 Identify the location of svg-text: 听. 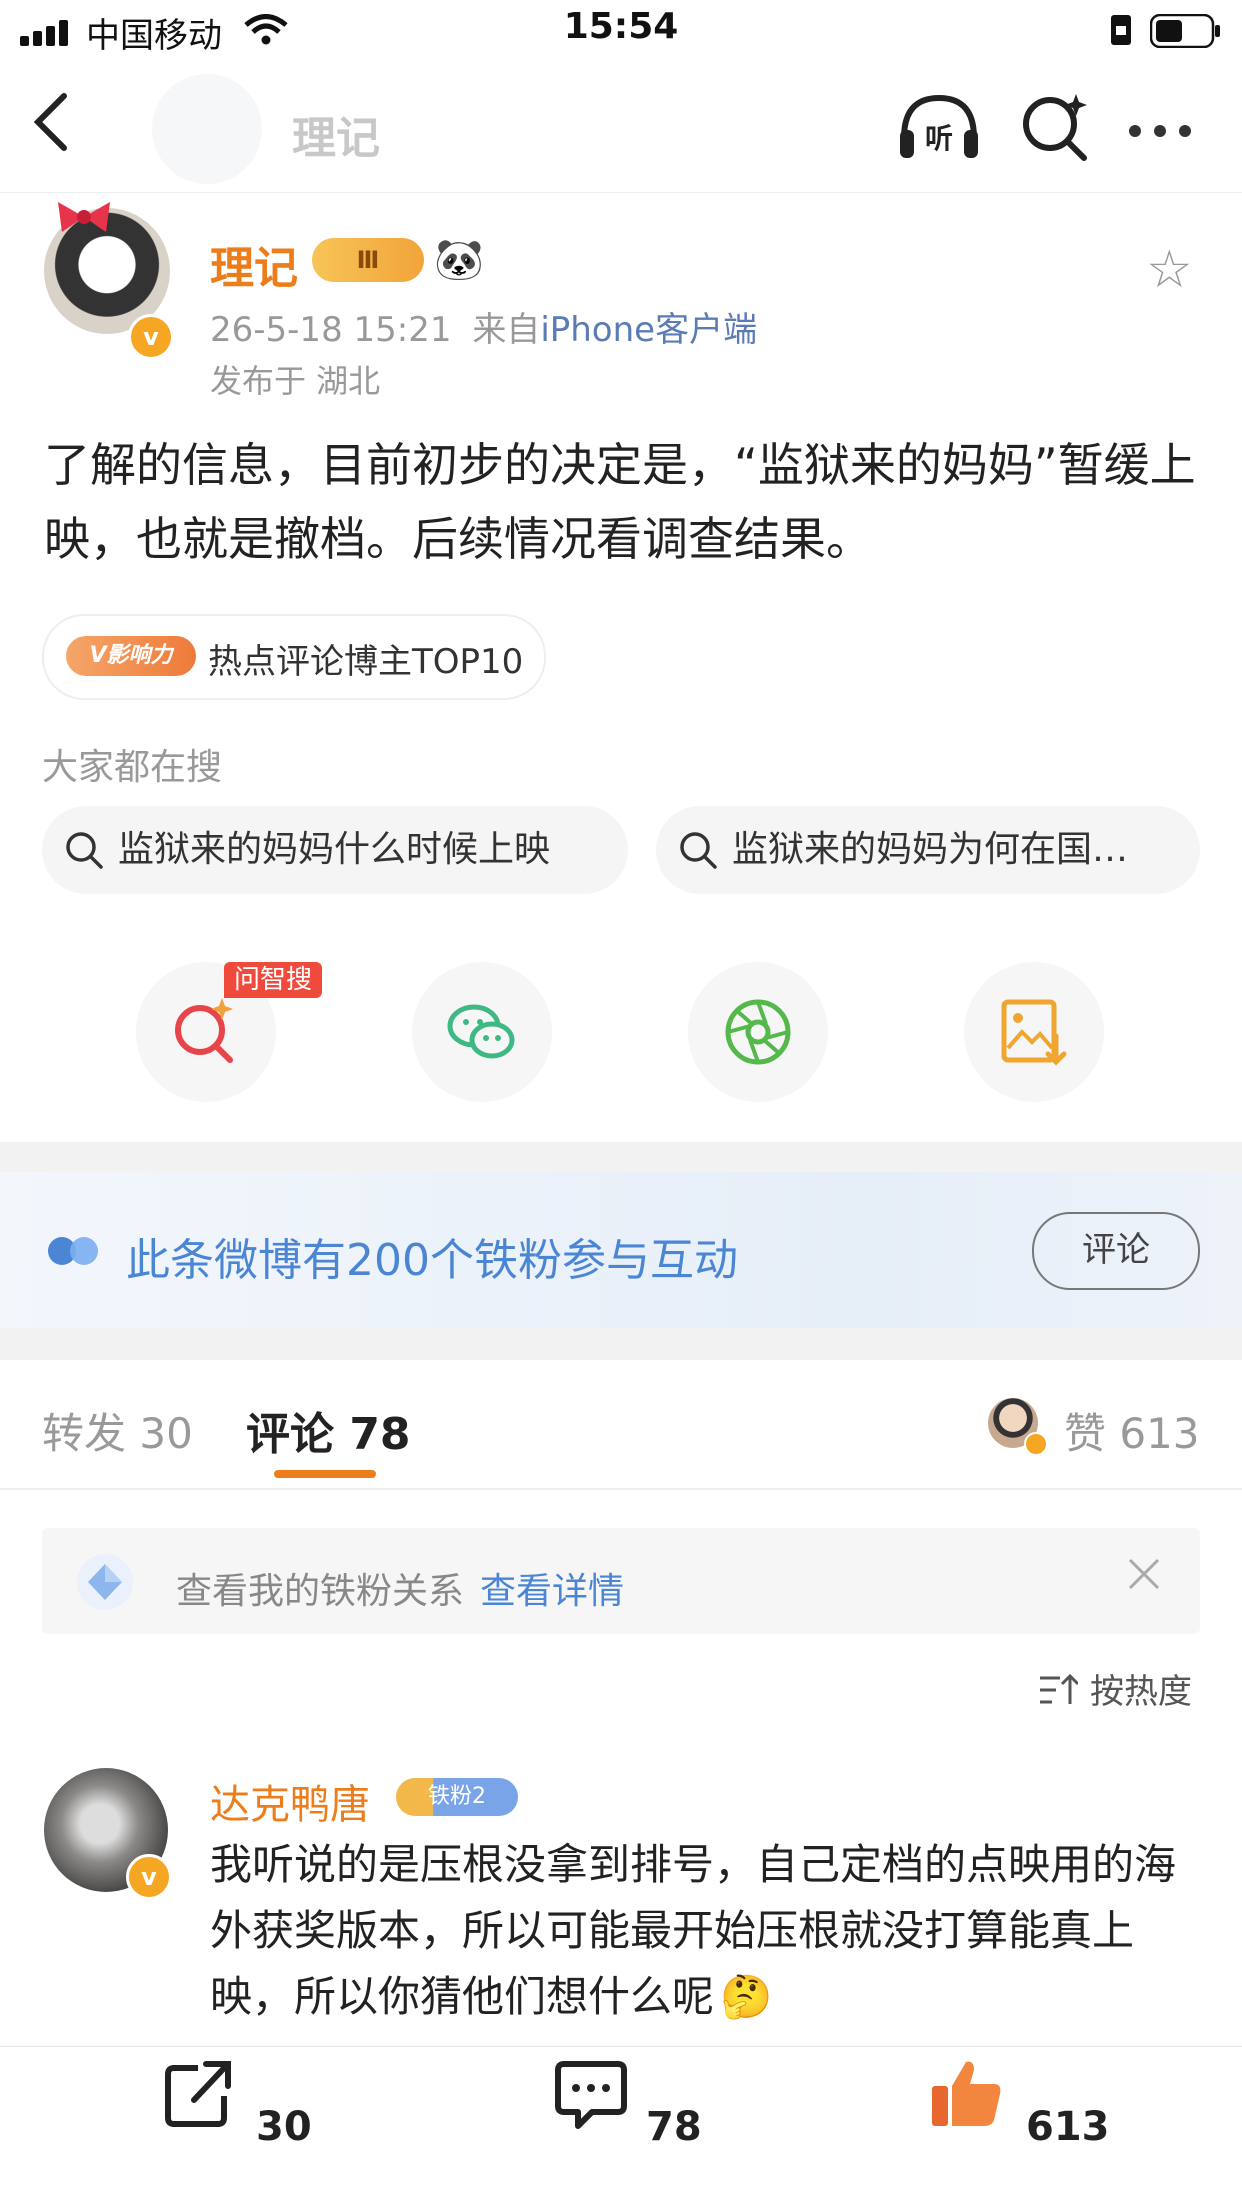
(939, 138).